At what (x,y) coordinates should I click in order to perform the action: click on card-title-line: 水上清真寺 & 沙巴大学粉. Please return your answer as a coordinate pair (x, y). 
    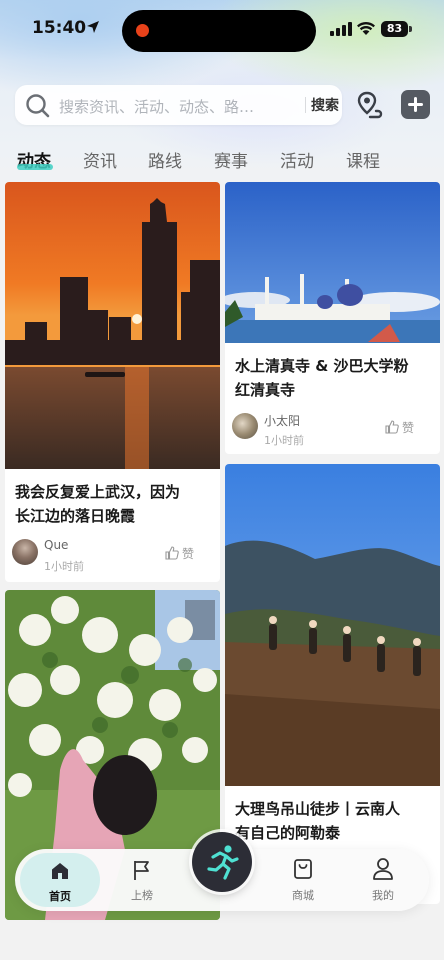
    Looking at the image, I should click on (322, 366).